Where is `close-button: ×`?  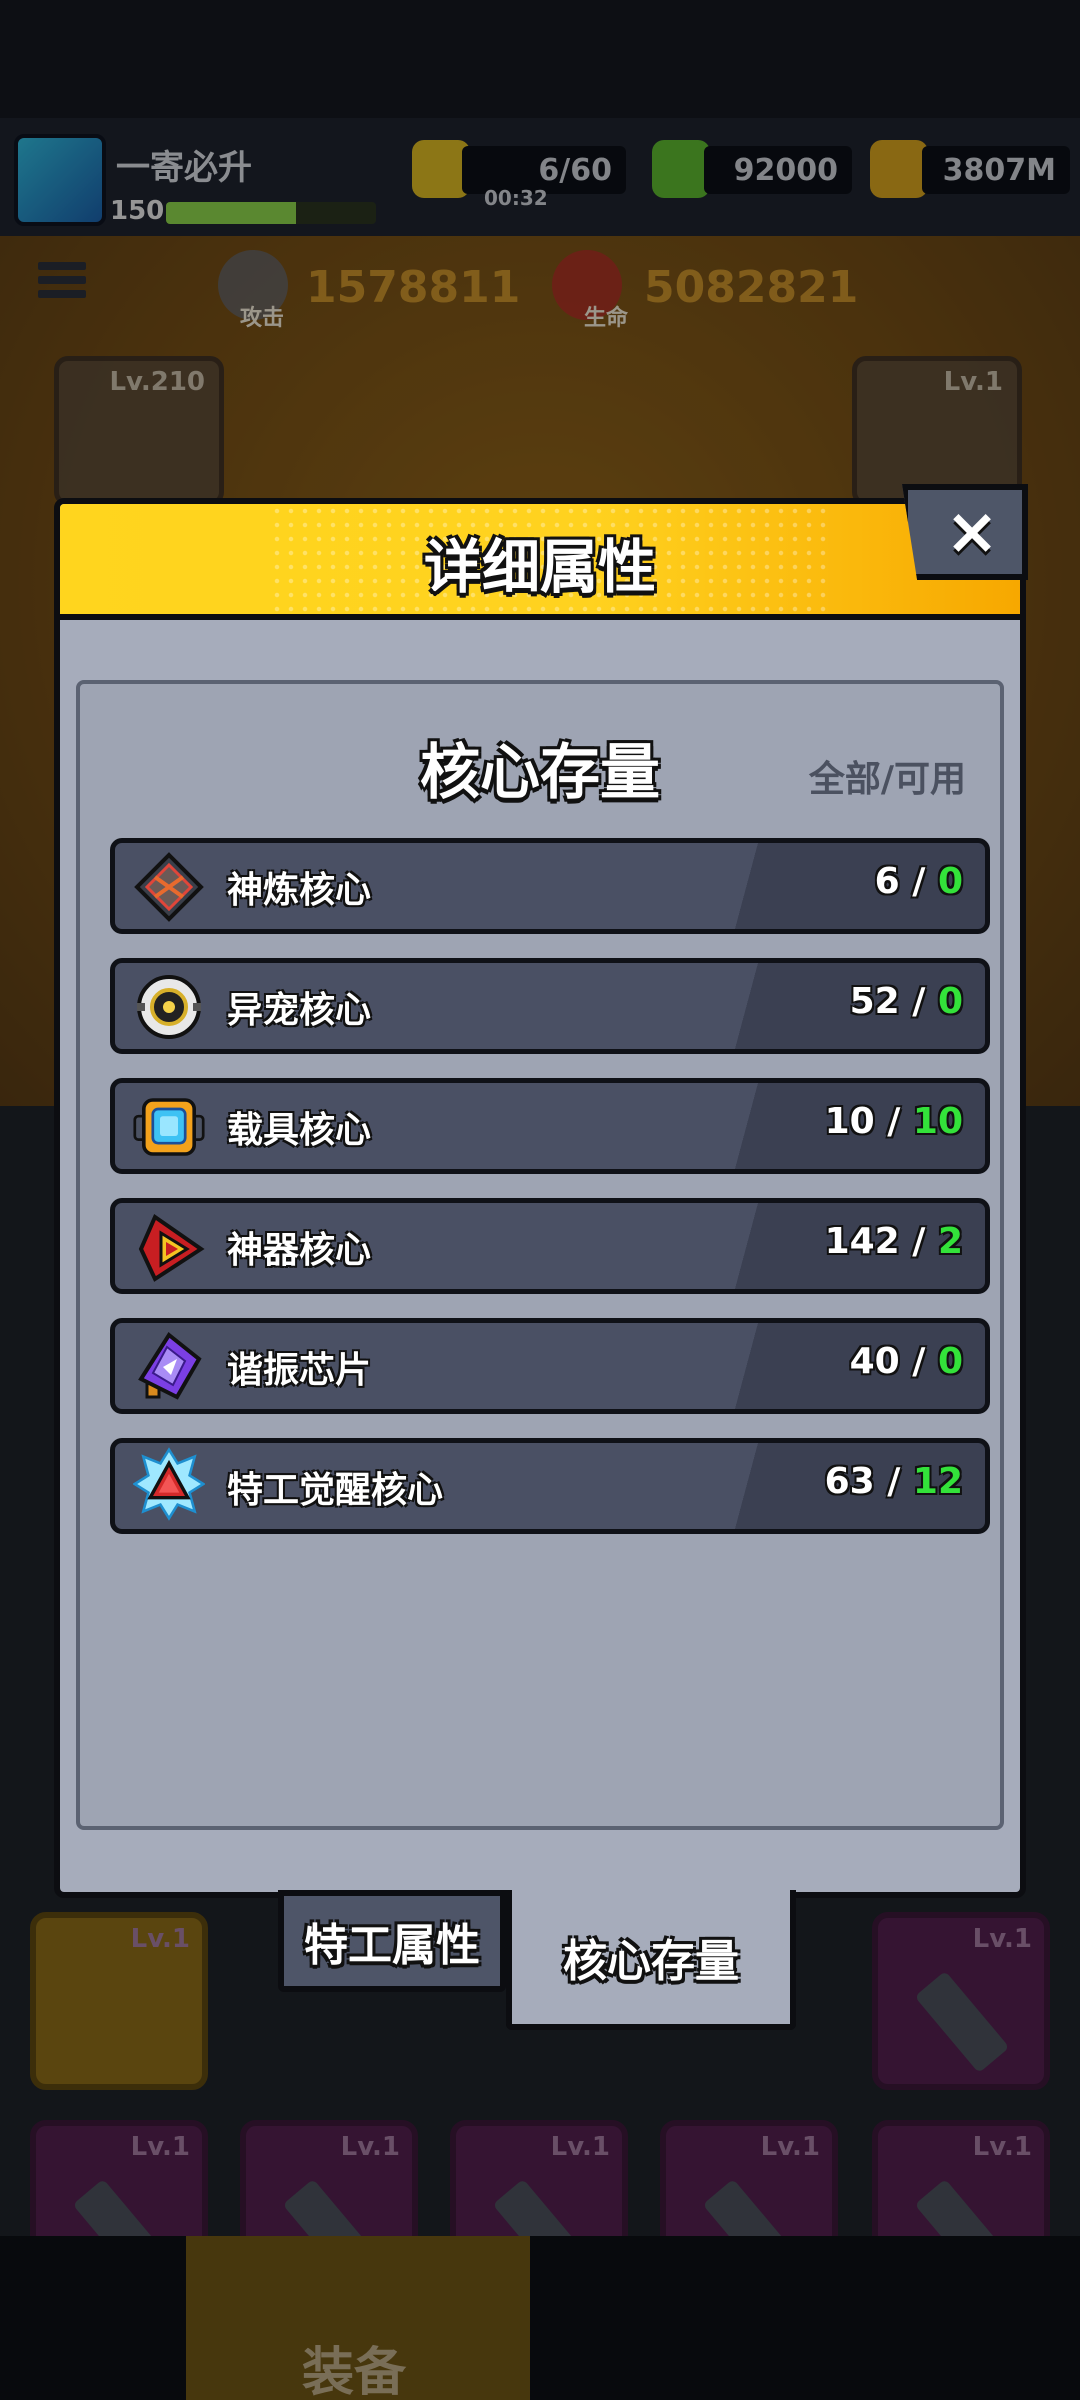 close-button: × is located at coordinates (965, 532).